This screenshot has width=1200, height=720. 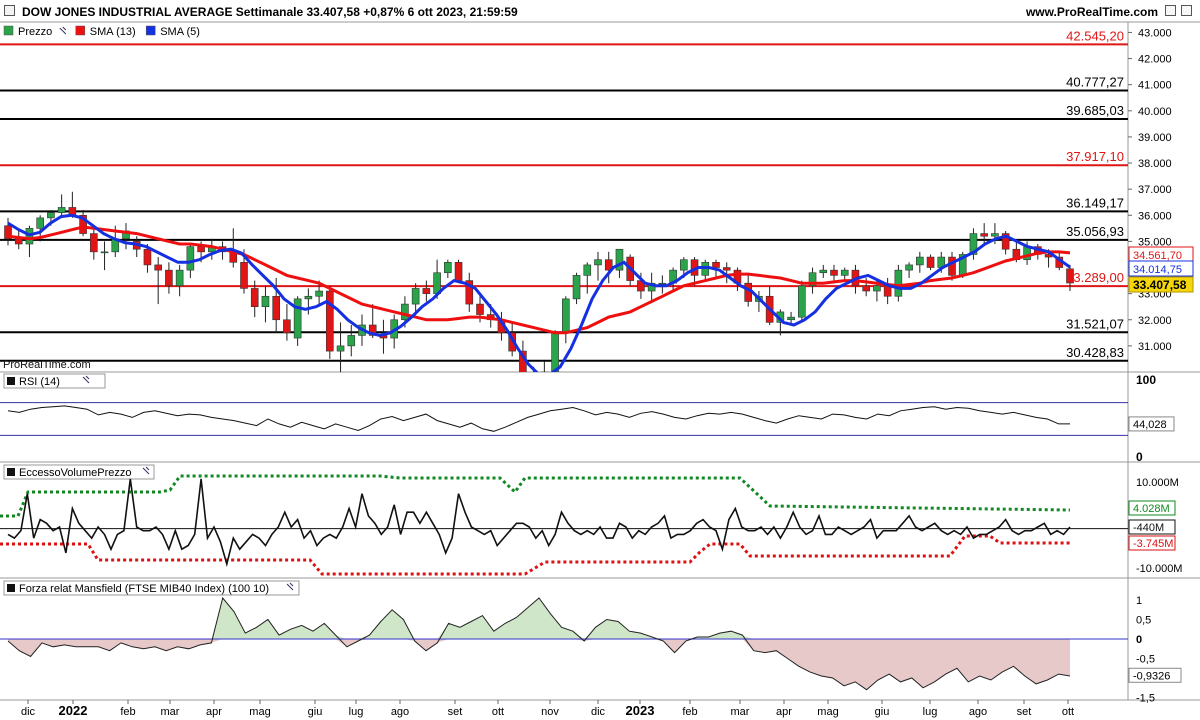 What do you see at coordinates (539, 618) in the screenshot?
I see `mansfield-positive-area` at bounding box center [539, 618].